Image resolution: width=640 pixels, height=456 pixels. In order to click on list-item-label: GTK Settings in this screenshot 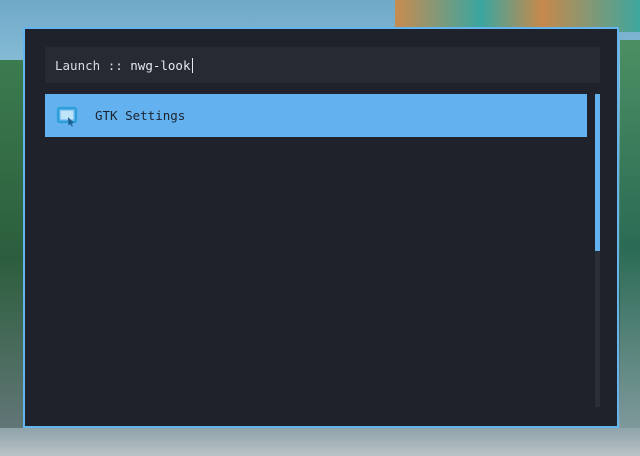, I will do `click(140, 115)`.